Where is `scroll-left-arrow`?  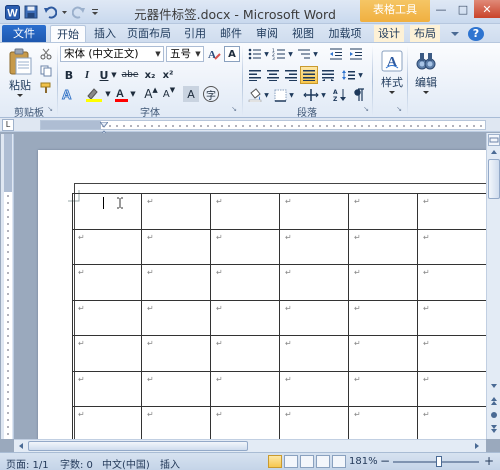
scroll-left-arrow is located at coordinates (21, 446).